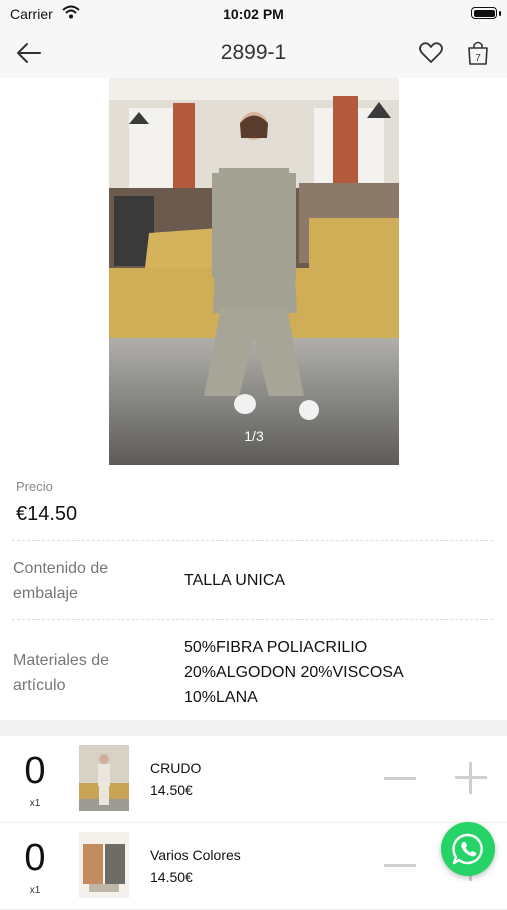  Describe the element at coordinates (253, 779) in the screenshot. I see `variant-row: 0 x1 CRUDO 14.50€` at that location.